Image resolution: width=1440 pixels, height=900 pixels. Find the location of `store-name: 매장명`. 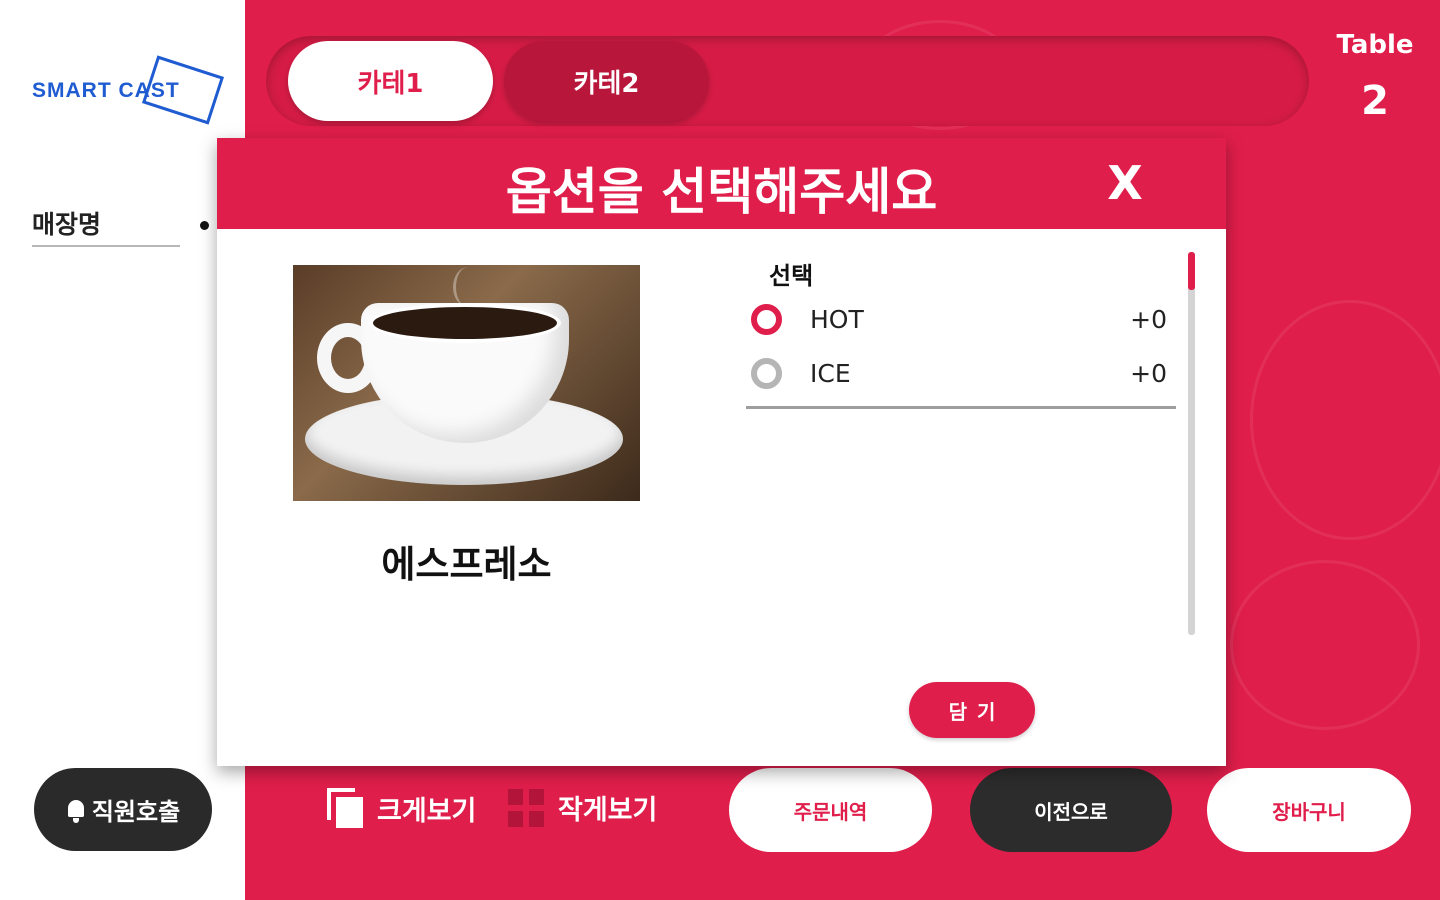

store-name: 매장명 is located at coordinates (106, 226).